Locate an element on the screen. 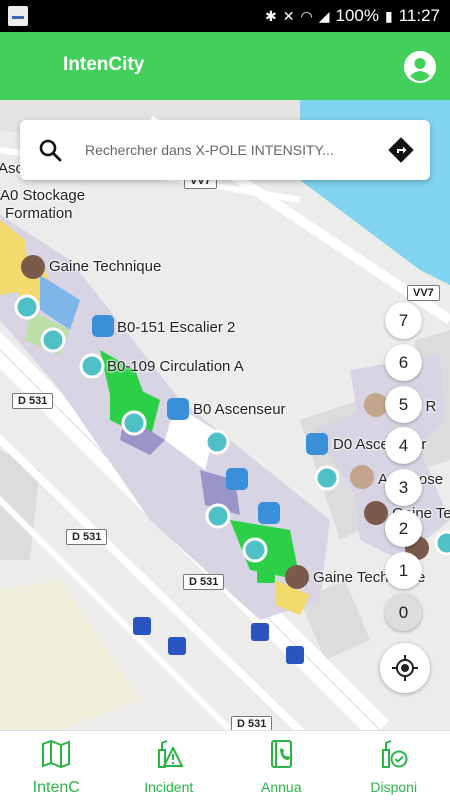 The width and height of the screenshot is (450, 800). nav-item-intencity: IntenC is located at coordinates (56, 765).